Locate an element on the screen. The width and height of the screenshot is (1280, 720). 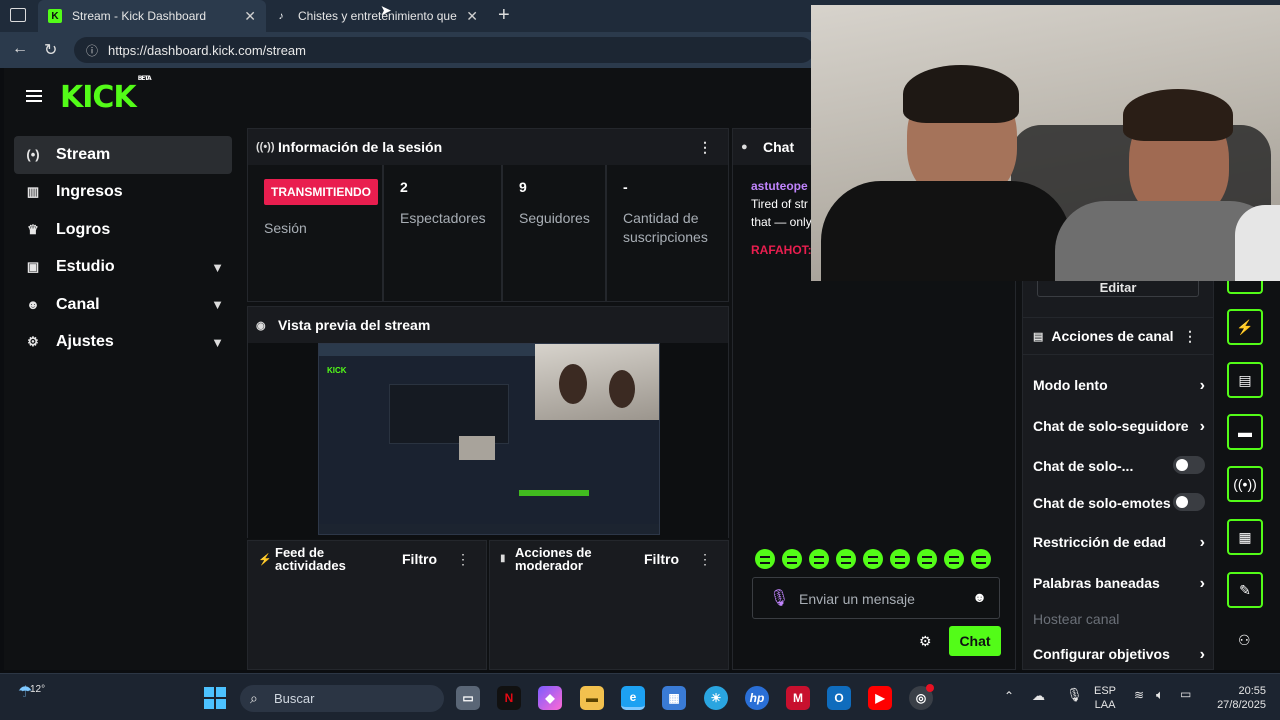
hp-icon: hp is located at coordinates (757, 698).